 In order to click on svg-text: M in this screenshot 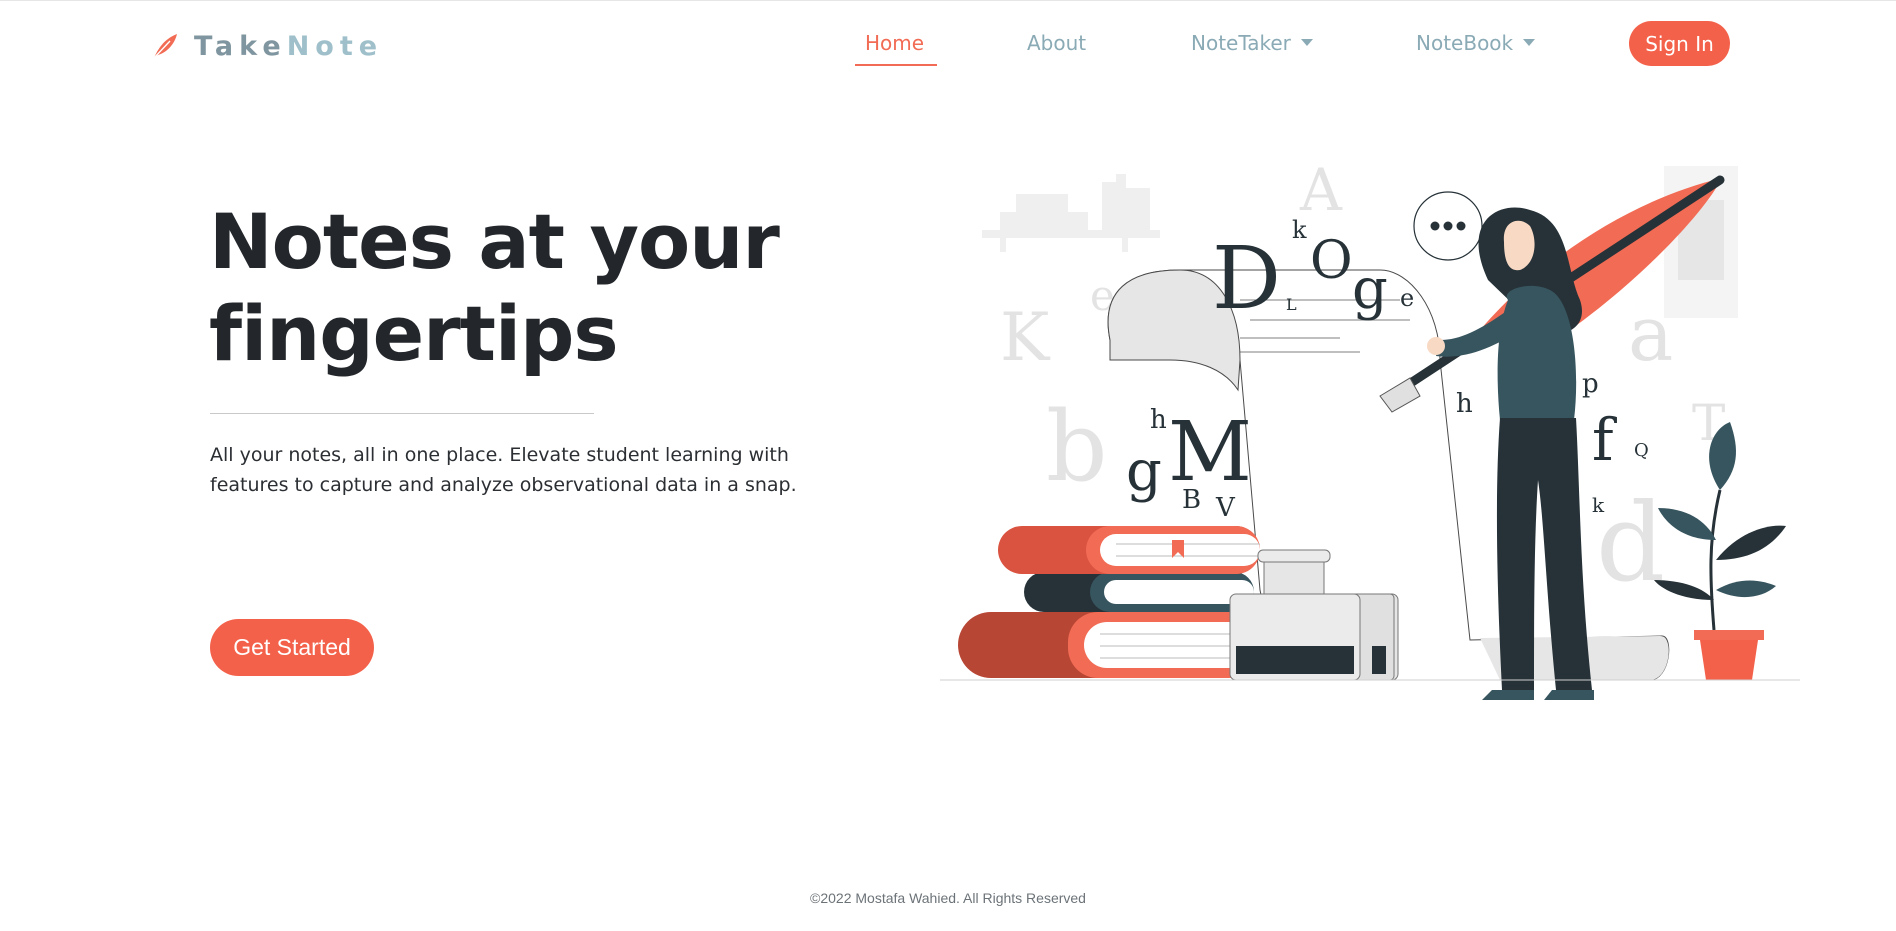, I will do `click(1210, 452)`.